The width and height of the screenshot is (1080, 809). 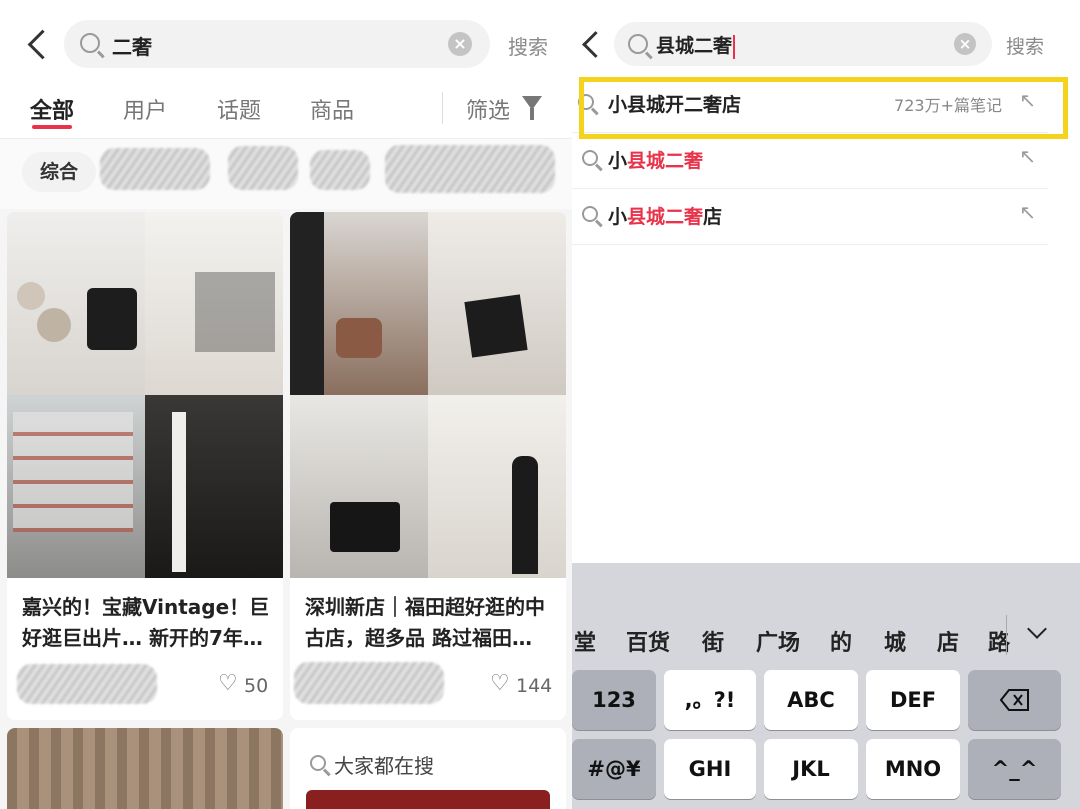 I want to click on like-count: 50, so click(x=256, y=686).